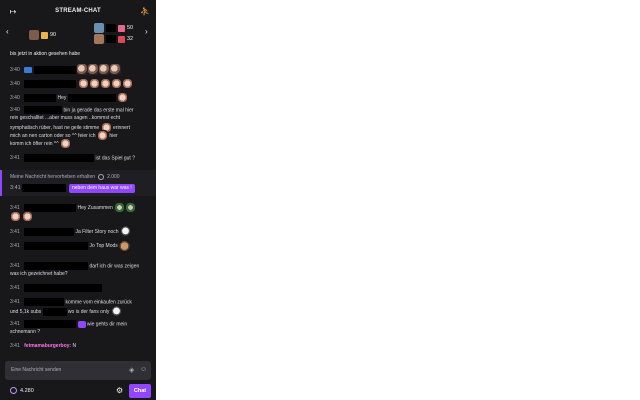 This screenshot has width=640, height=400. What do you see at coordinates (99, 28) in the screenshot?
I see `avatar` at bounding box center [99, 28].